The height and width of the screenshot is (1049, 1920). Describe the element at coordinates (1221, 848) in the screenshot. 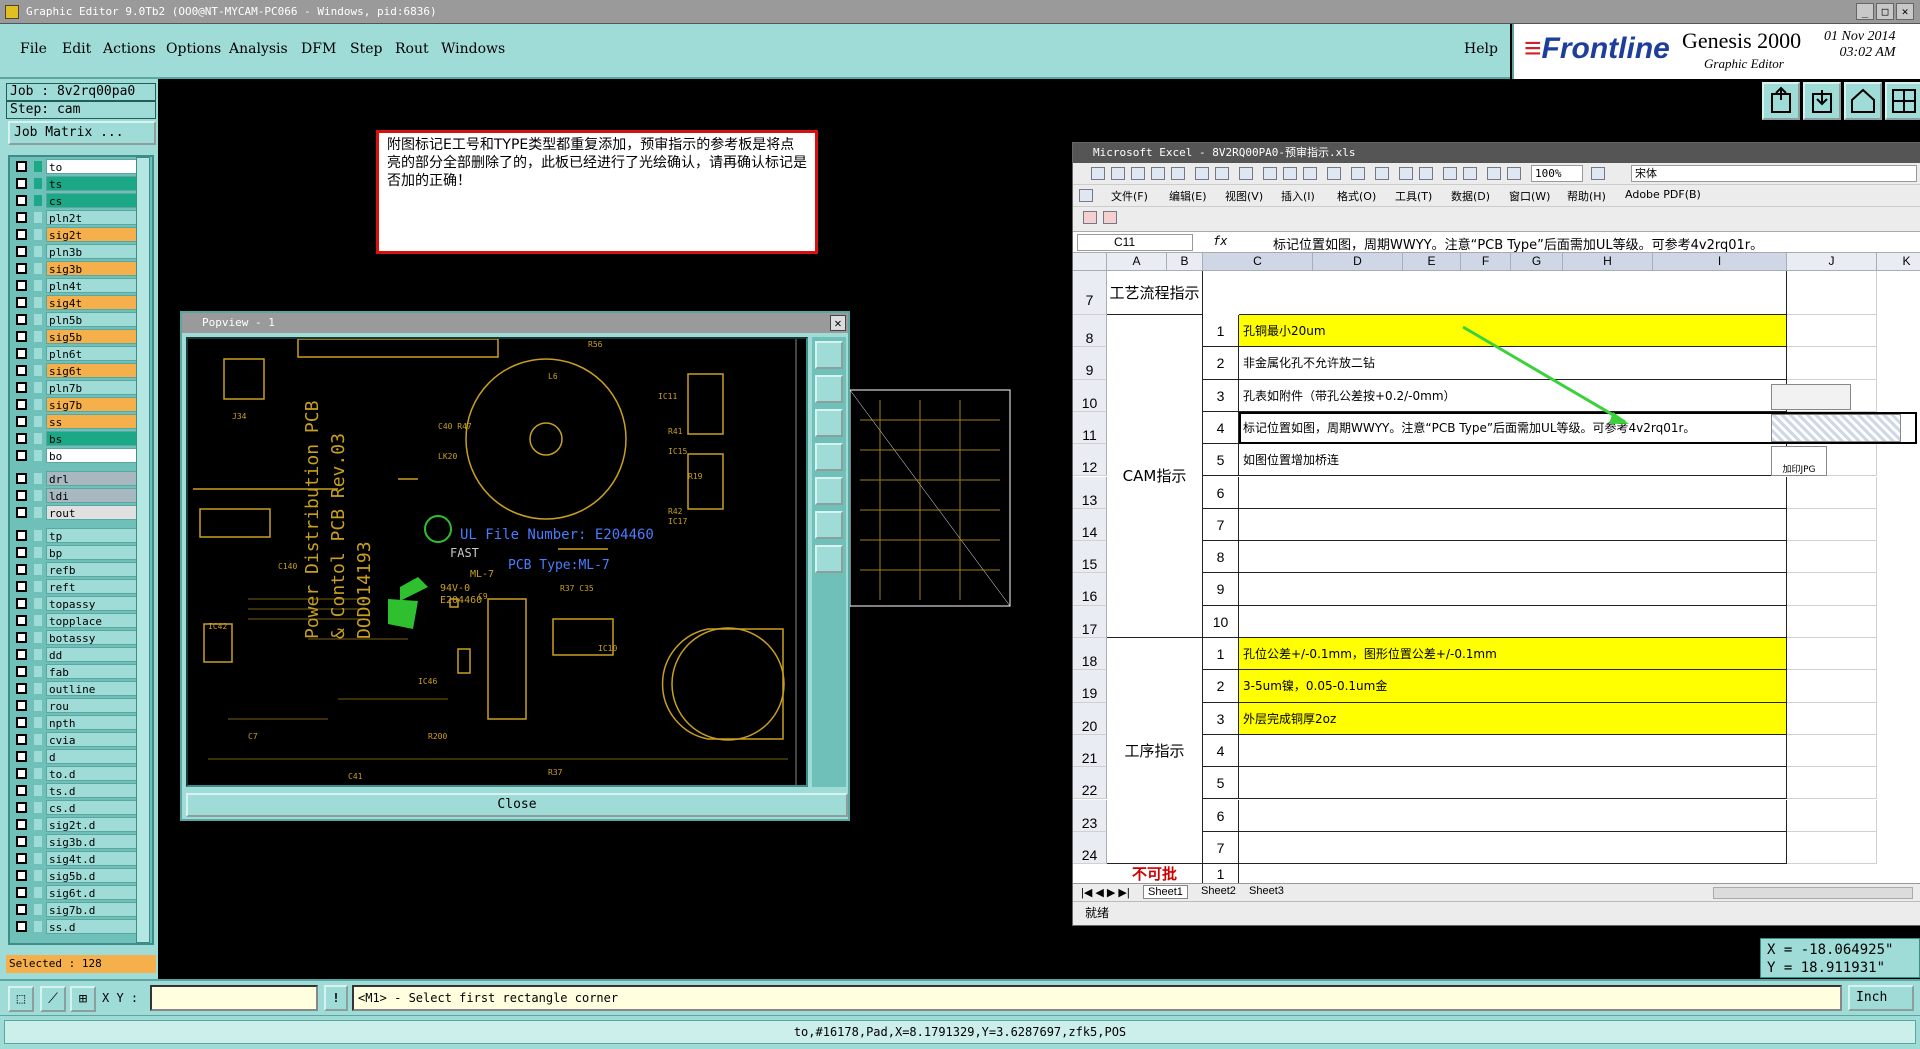

I see `cell-b: 7` at that location.